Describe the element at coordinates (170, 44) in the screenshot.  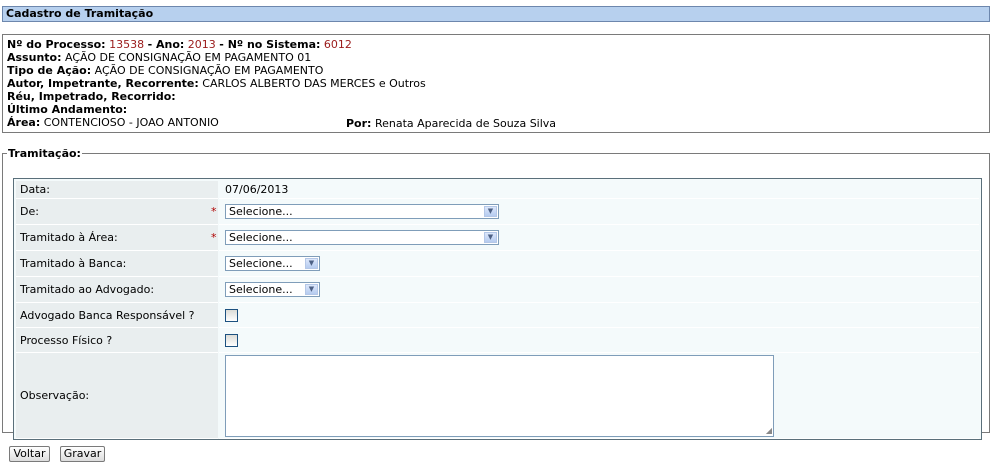
I see `year-label: Ano:` at that location.